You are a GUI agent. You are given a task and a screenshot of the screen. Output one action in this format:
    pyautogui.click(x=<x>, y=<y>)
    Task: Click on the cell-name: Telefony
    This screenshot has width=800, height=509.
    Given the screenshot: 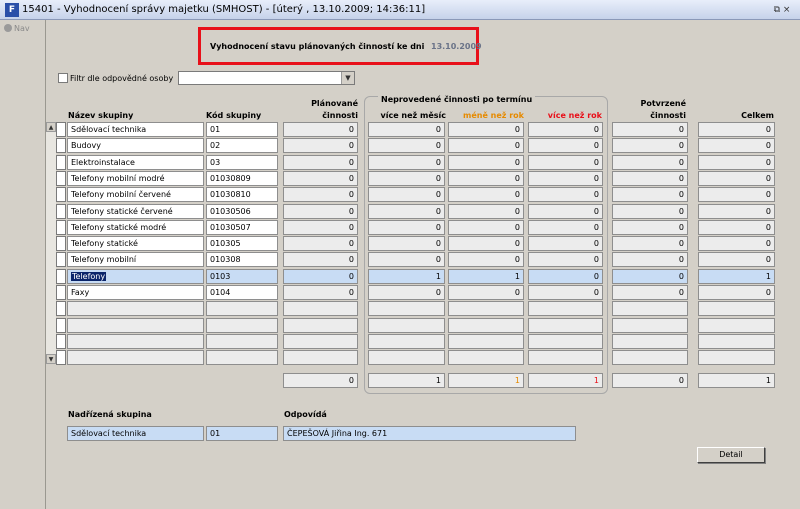 What is the action you would take?
    pyautogui.click(x=135, y=276)
    